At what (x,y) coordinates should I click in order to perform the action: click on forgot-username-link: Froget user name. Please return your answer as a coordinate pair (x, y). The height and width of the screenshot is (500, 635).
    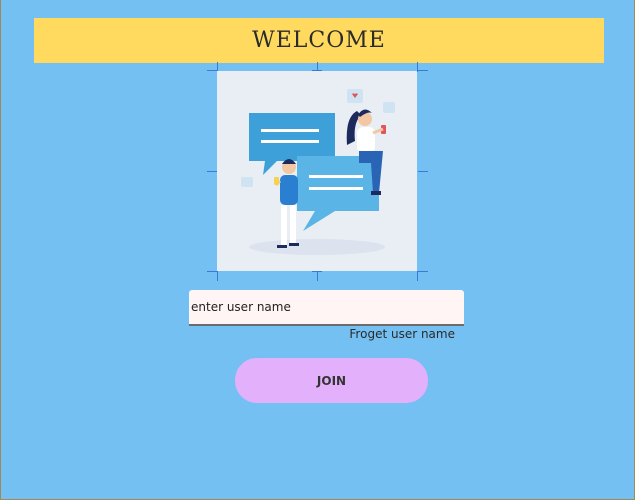
    Looking at the image, I should click on (393, 334).